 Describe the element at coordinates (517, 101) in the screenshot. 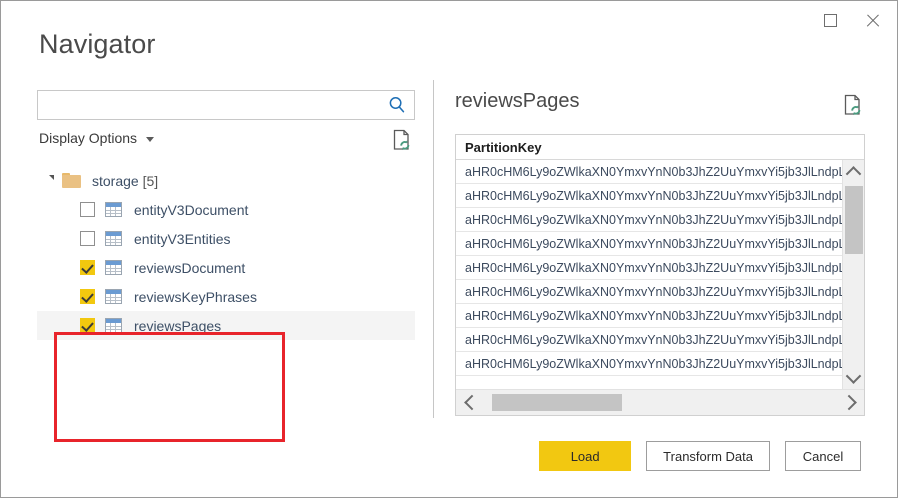

I see `preview-title: reviewsPages` at that location.